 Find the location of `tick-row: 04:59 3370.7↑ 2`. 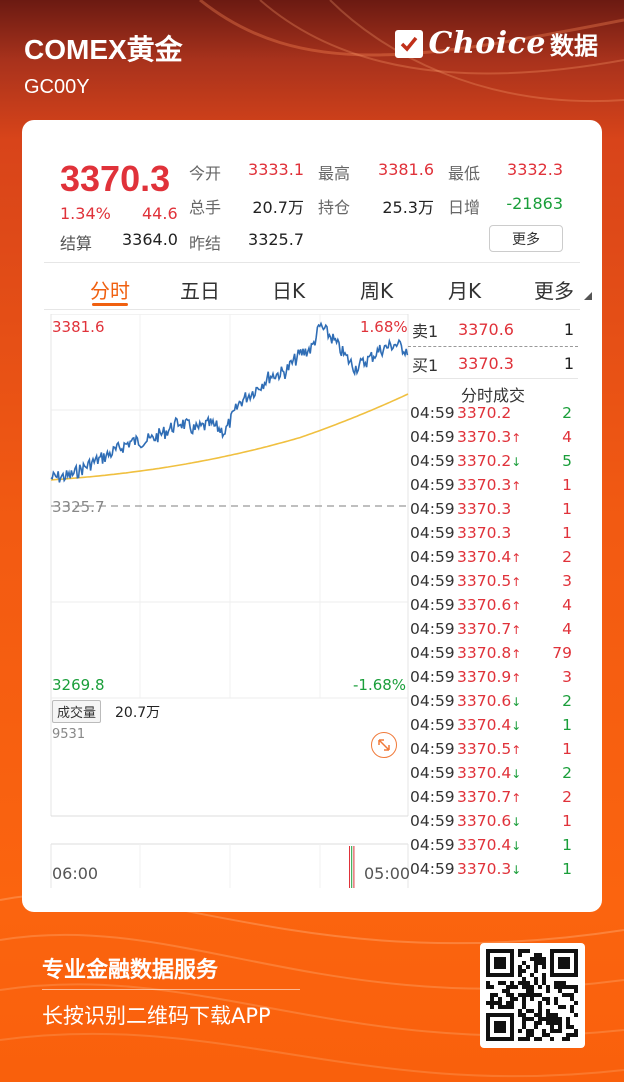

tick-row: 04:59 3370.7↑ 2 is located at coordinates (493, 798).